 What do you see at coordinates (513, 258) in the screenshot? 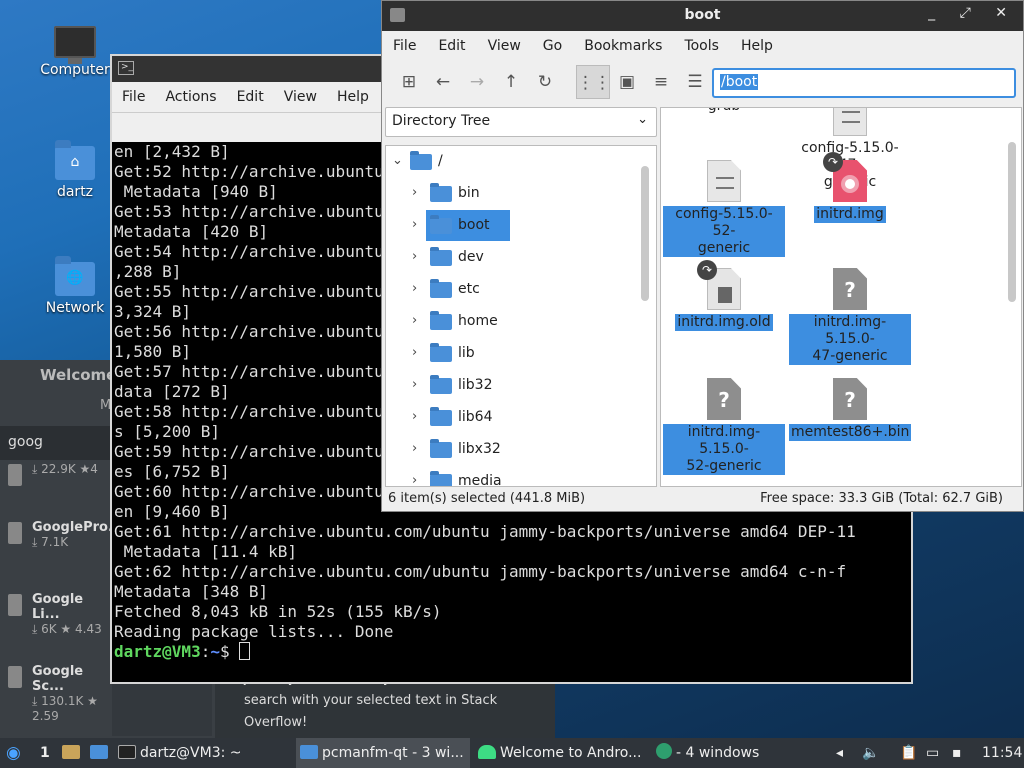
I see `tree-item: › dev` at bounding box center [513, 258].